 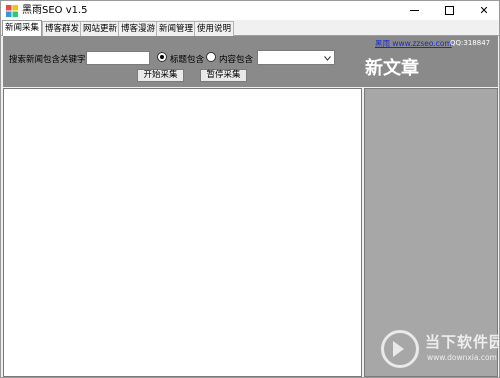 I want to click on app-icon, so click(x=12, y=11).